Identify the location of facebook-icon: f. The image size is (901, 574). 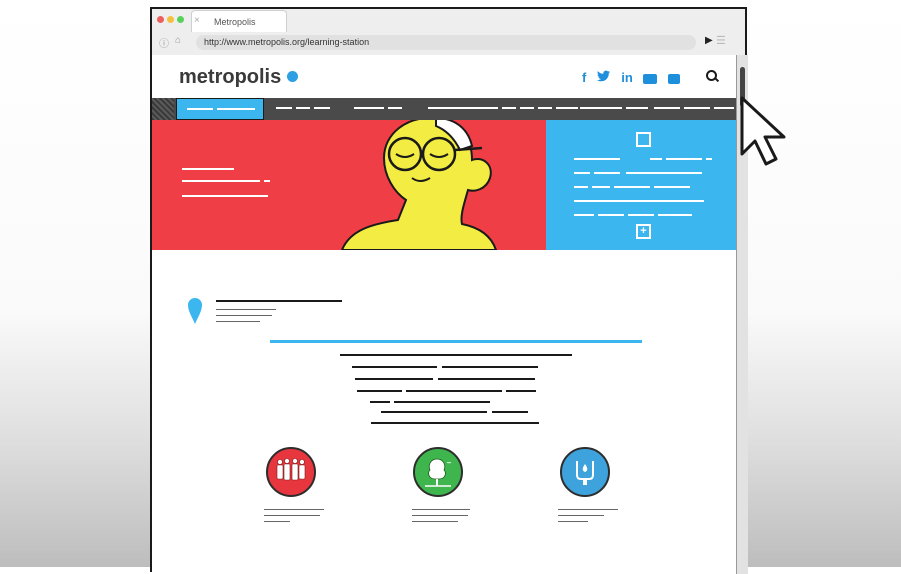
(584, 77).